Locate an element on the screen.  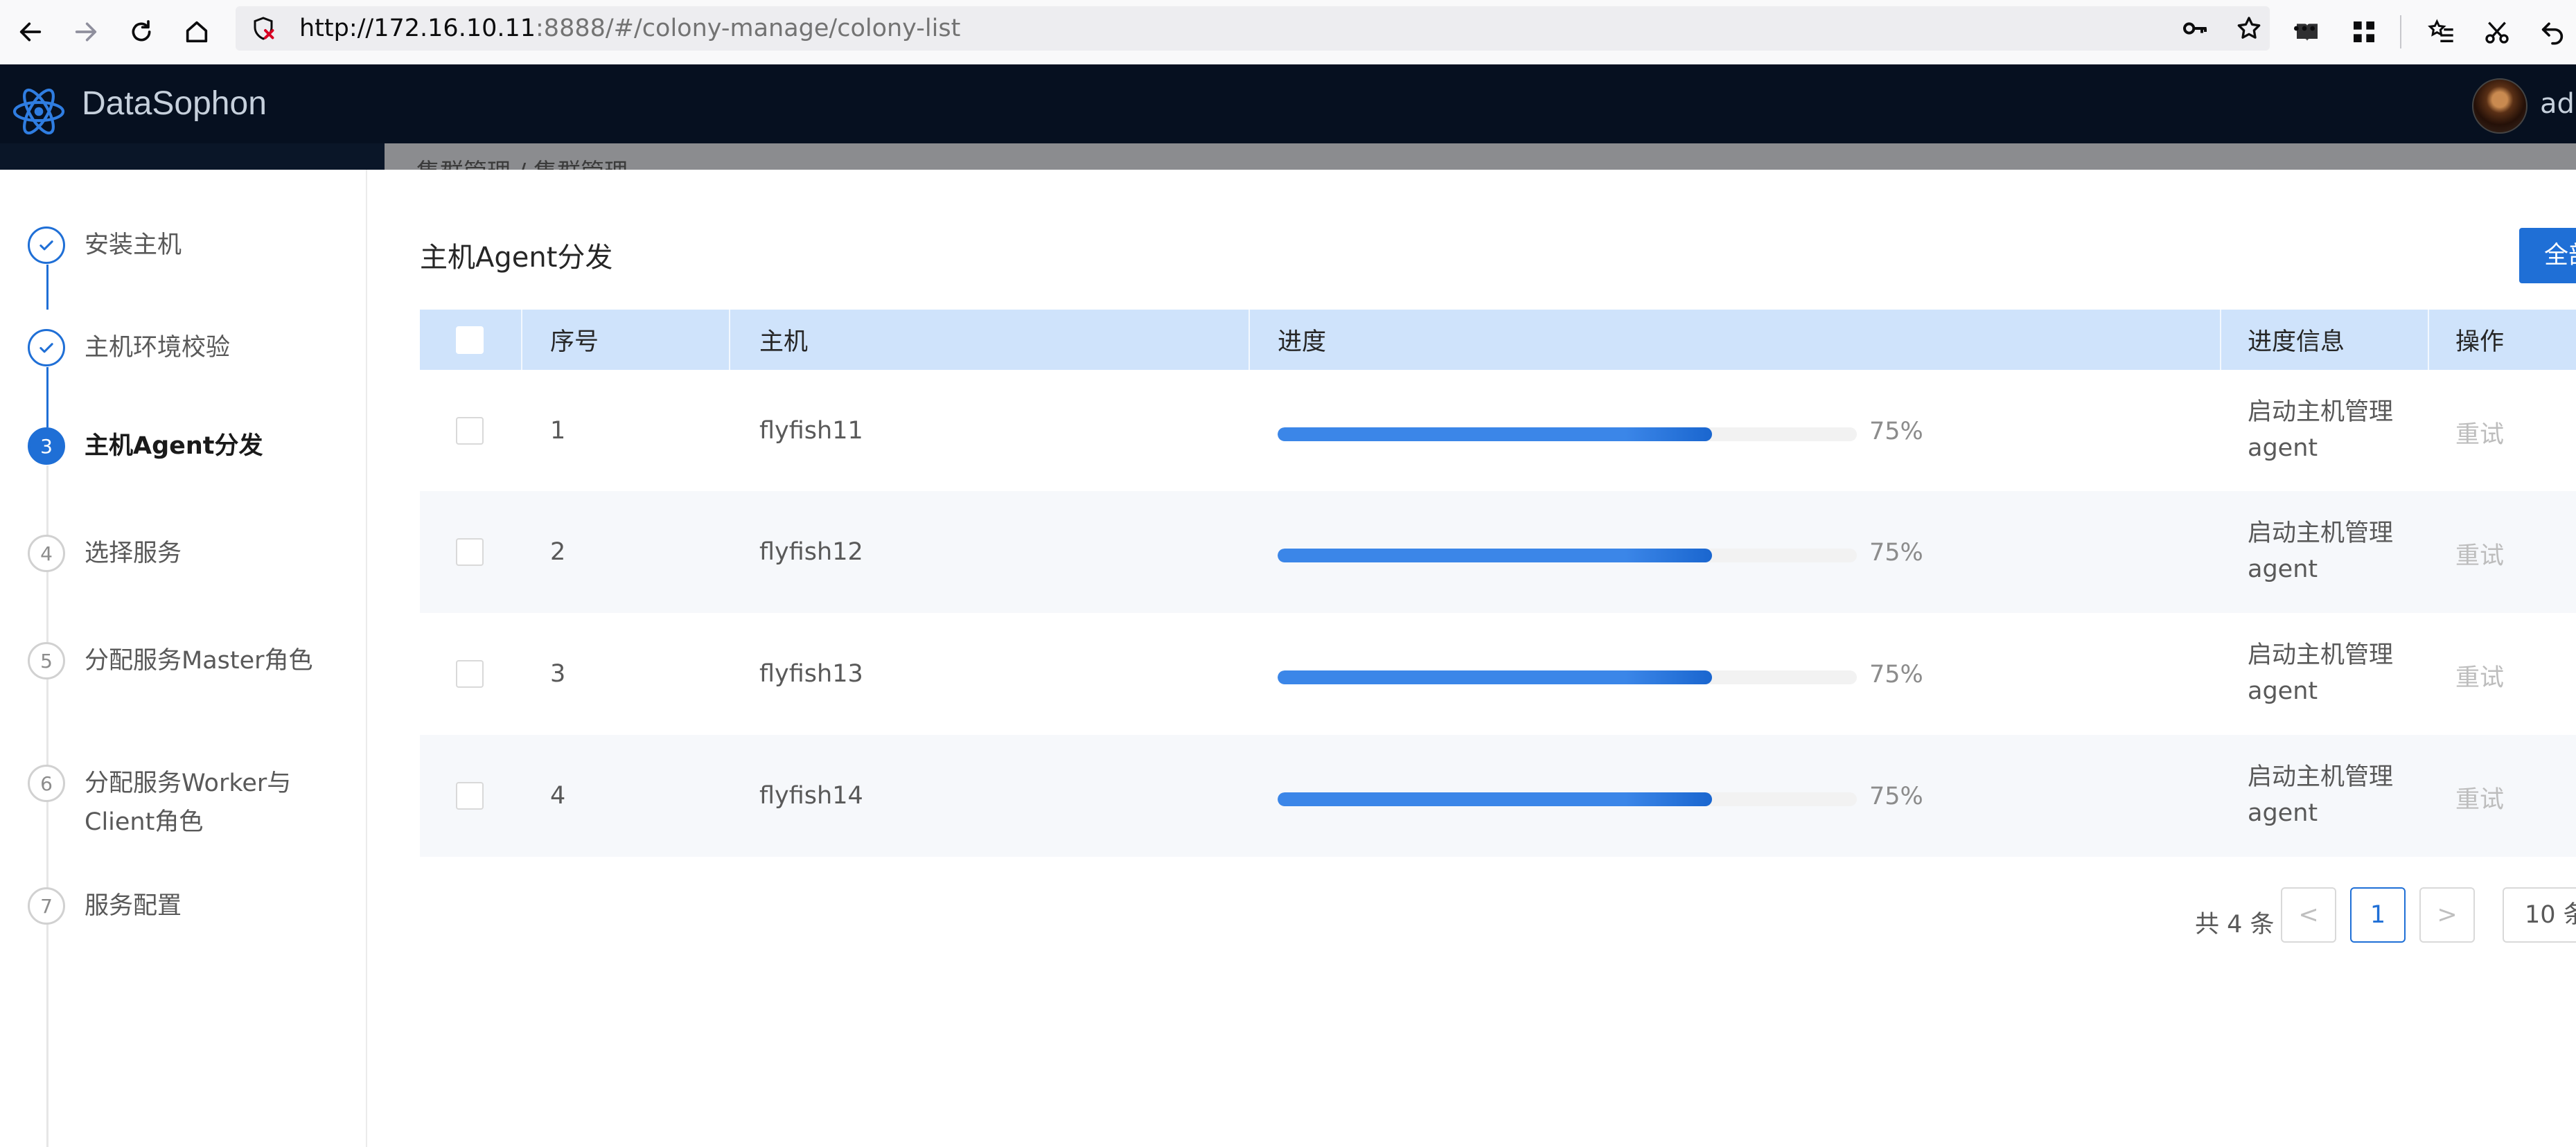
reload-icon is located at coordinates (141, 31).